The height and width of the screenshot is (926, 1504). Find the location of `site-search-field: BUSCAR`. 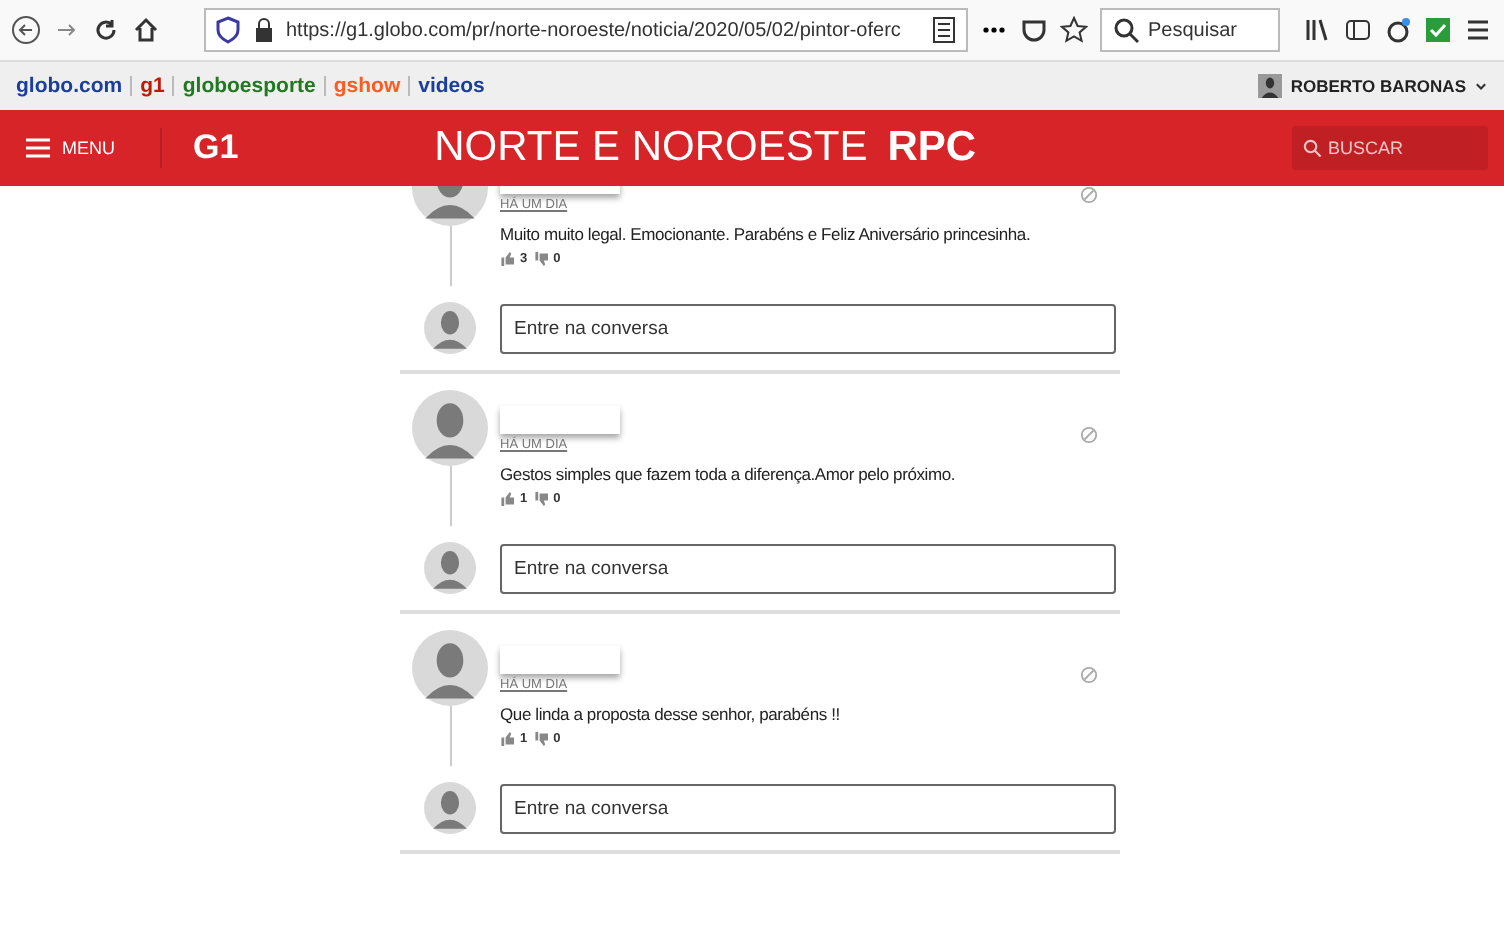

site-search-field: BUSCAR is located at coordinates (1390, 148).